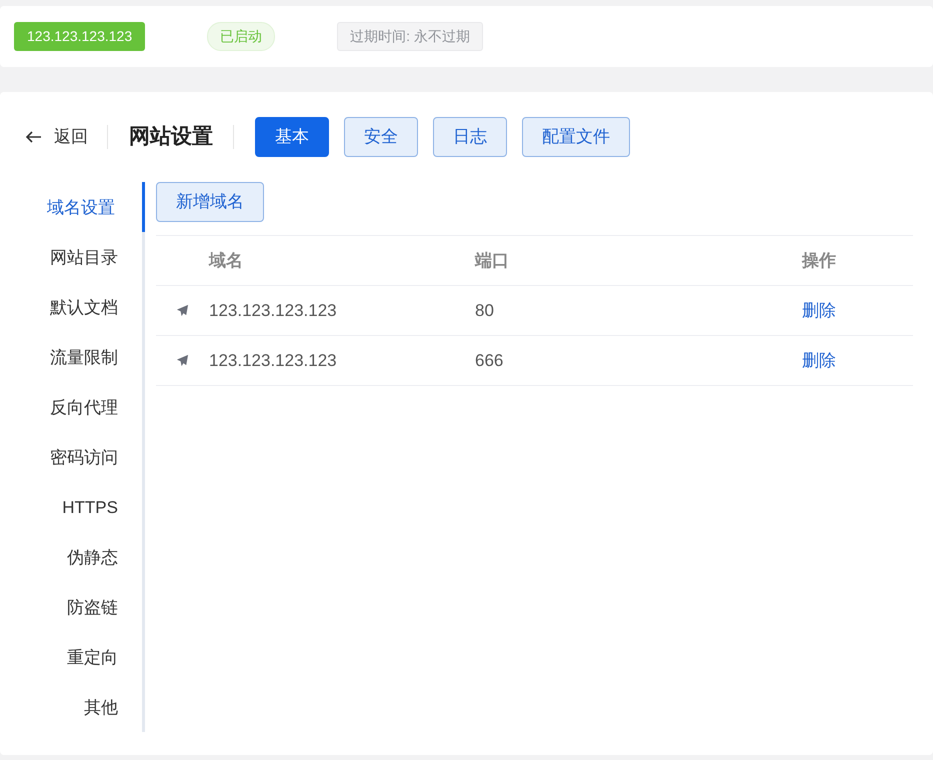  Describe the element at coordinates (489, 361) in the screenshot. I see `table-cell-text: 666` at that location.